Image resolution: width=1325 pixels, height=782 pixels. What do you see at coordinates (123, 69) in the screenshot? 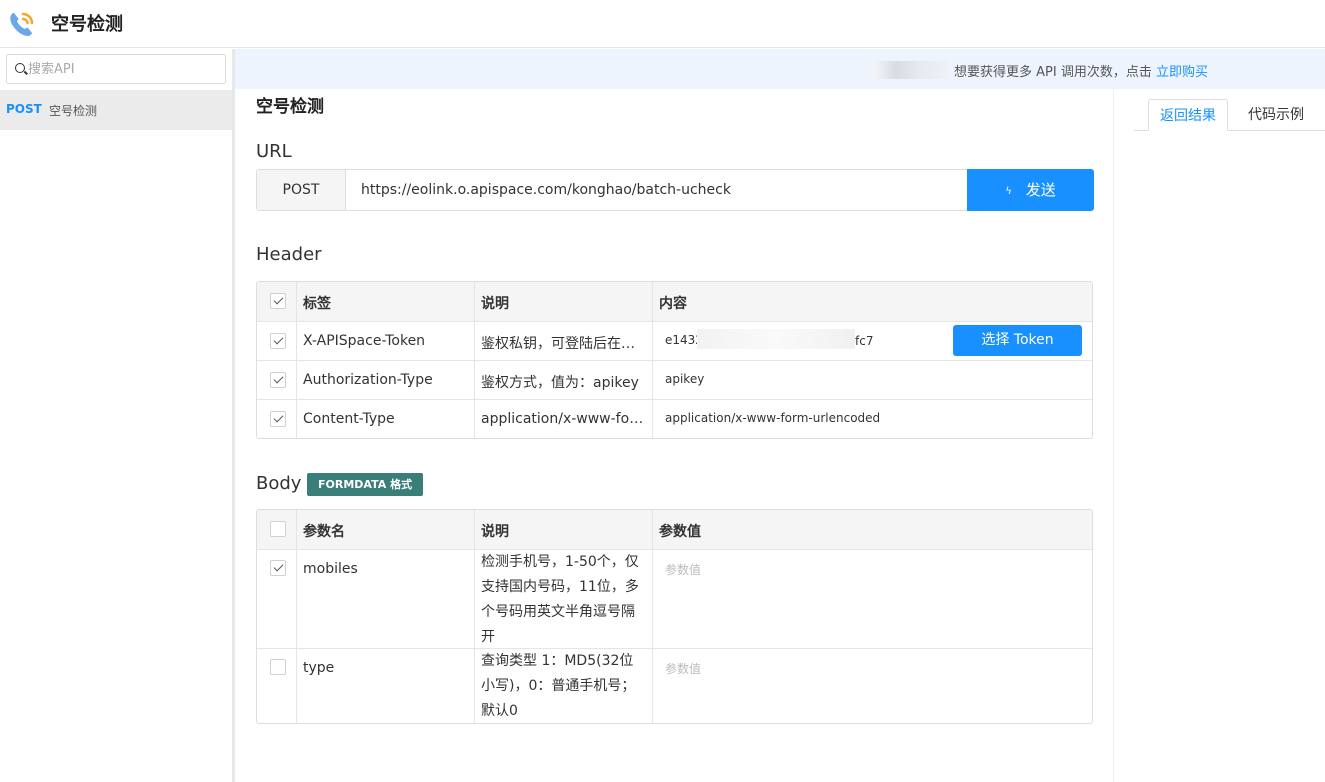
I see `search-input` at bounding box center [123, 69].